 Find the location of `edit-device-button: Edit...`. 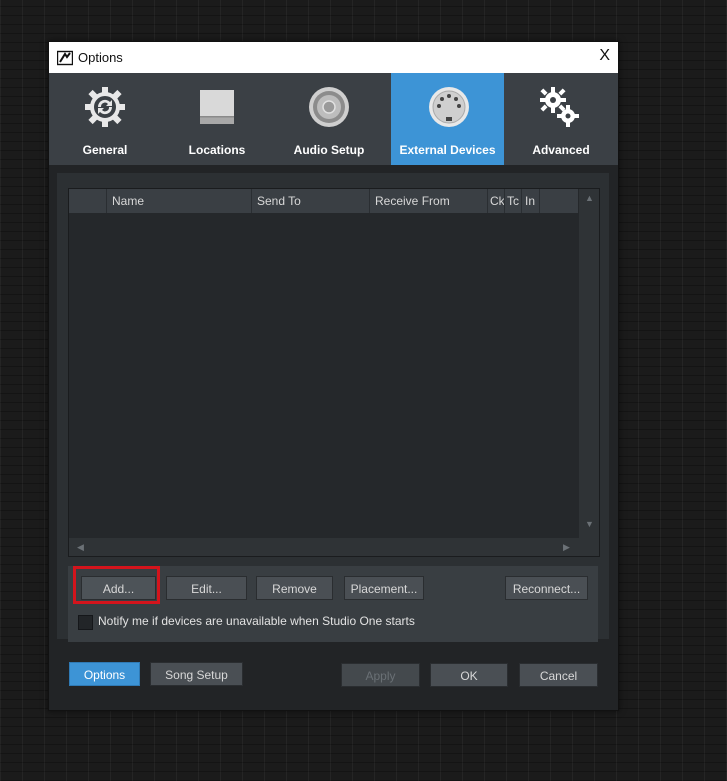

edit-device-button: Edit... is located at coordinates (206, 588).